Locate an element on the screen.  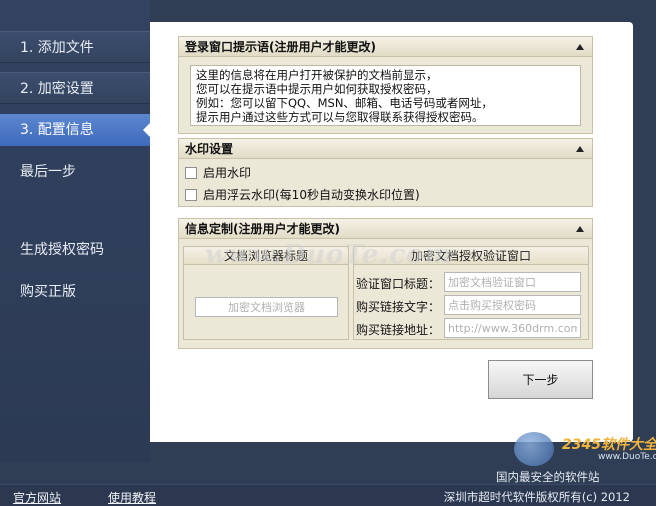
sidebar-item-add-files: 1. 添加文件 is located at coordinates (75, 47).